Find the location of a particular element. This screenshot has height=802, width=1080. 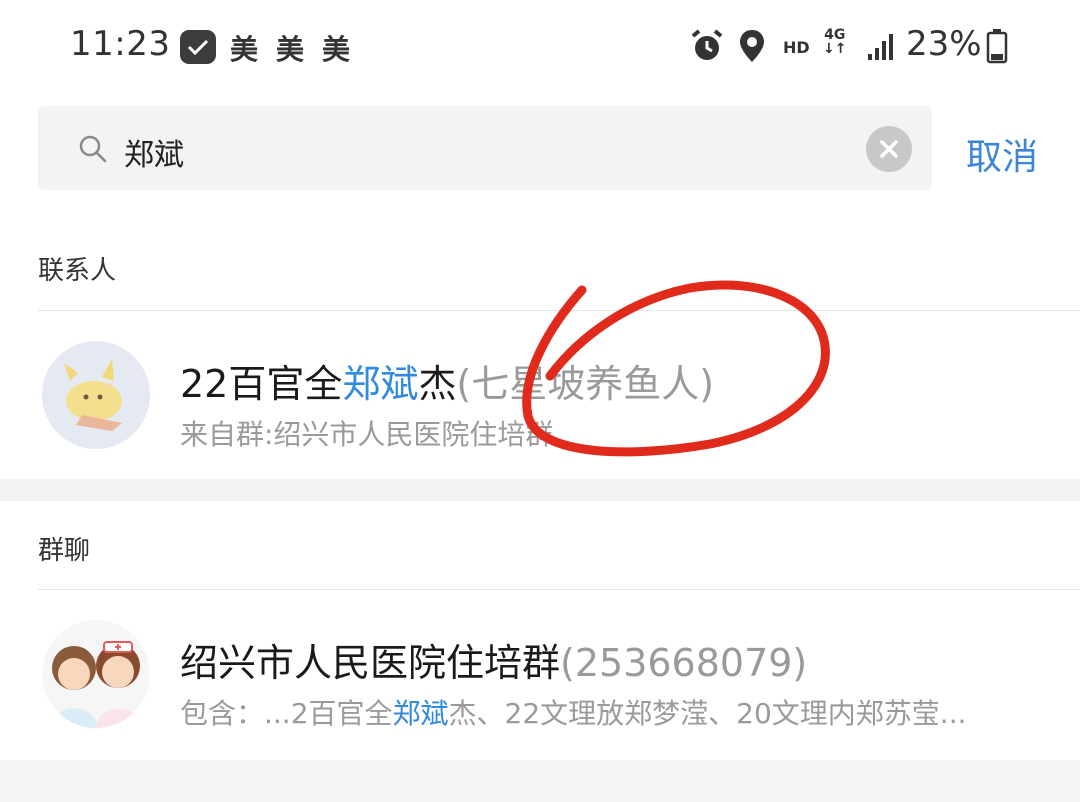

battery-percent: 23% is located at coordinates (944, 44).